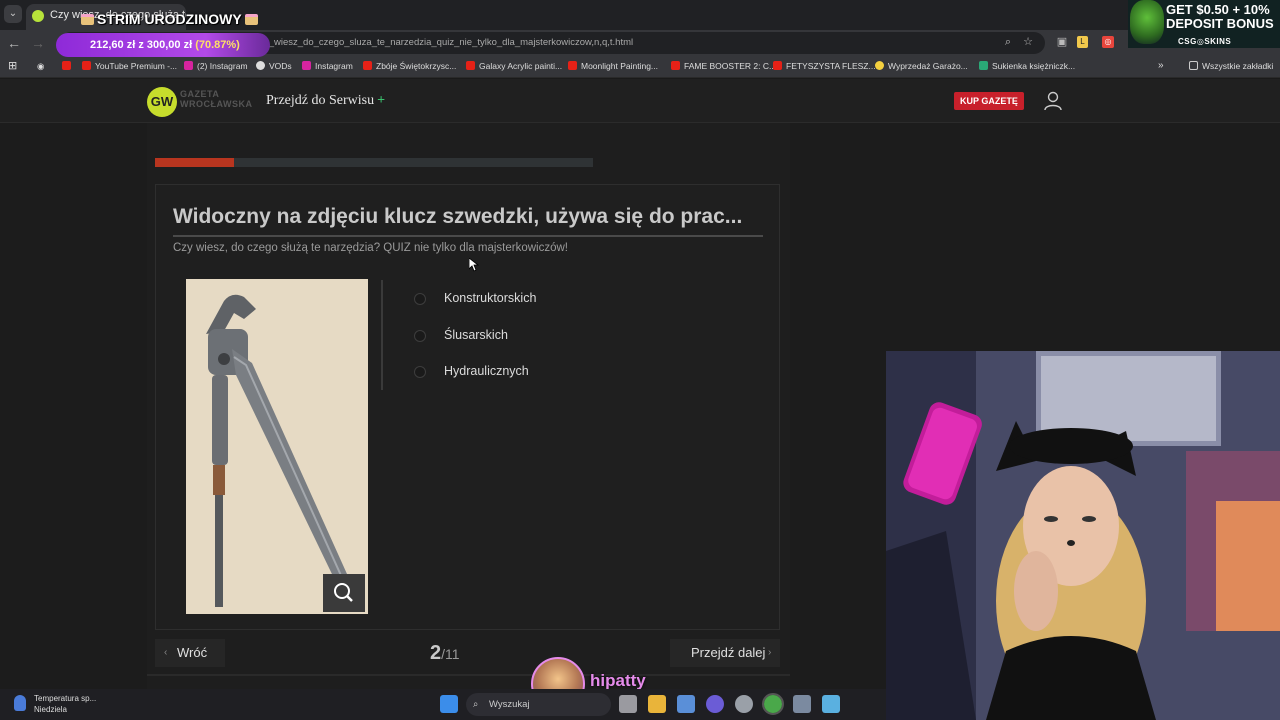 This screenshot has height=720, width=1280. What do you see at coordinates (166, 652) in the screenshot?
I see `chevron-left-icon: ‹` at bounding box center [166, 652].